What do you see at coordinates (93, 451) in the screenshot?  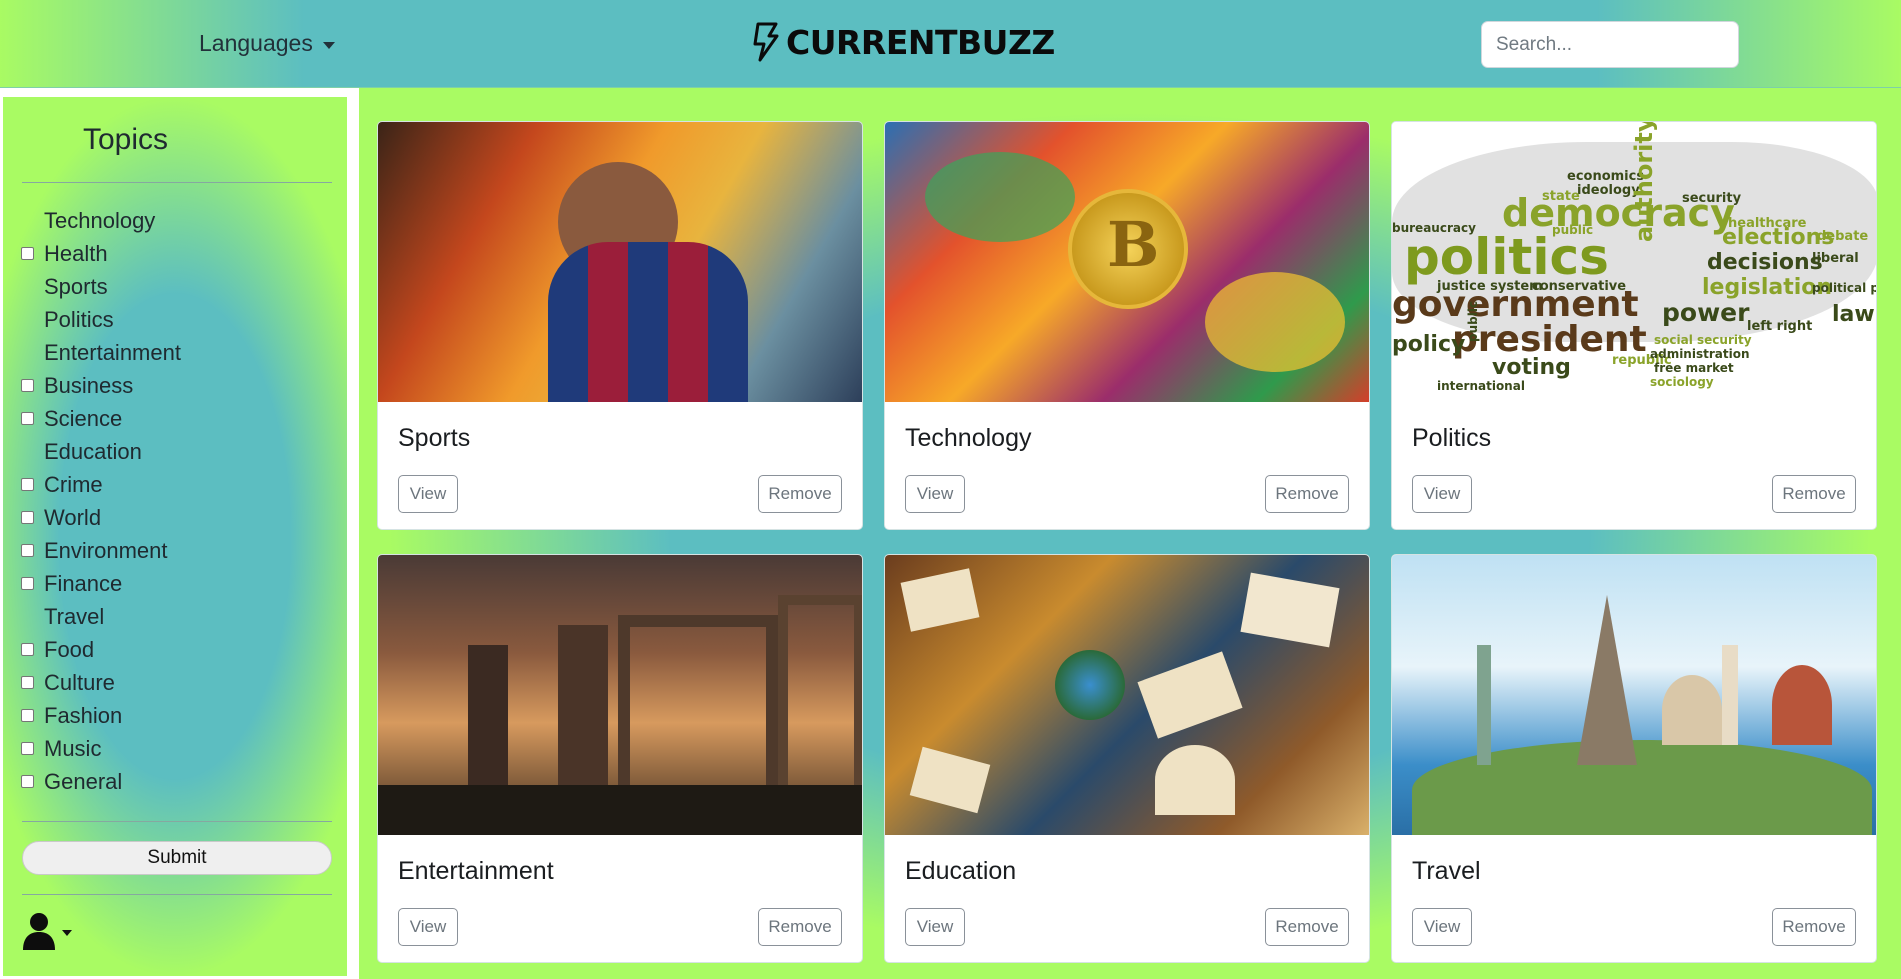 I see `topic-label: Education` at bounding box center [93, 451].